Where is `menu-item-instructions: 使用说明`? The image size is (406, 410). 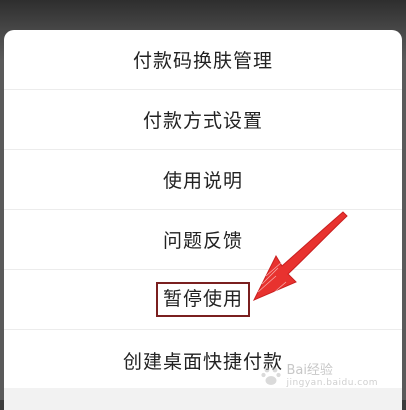 menu-item-instructions: 使用说明 is located at coordinates (203, 180).